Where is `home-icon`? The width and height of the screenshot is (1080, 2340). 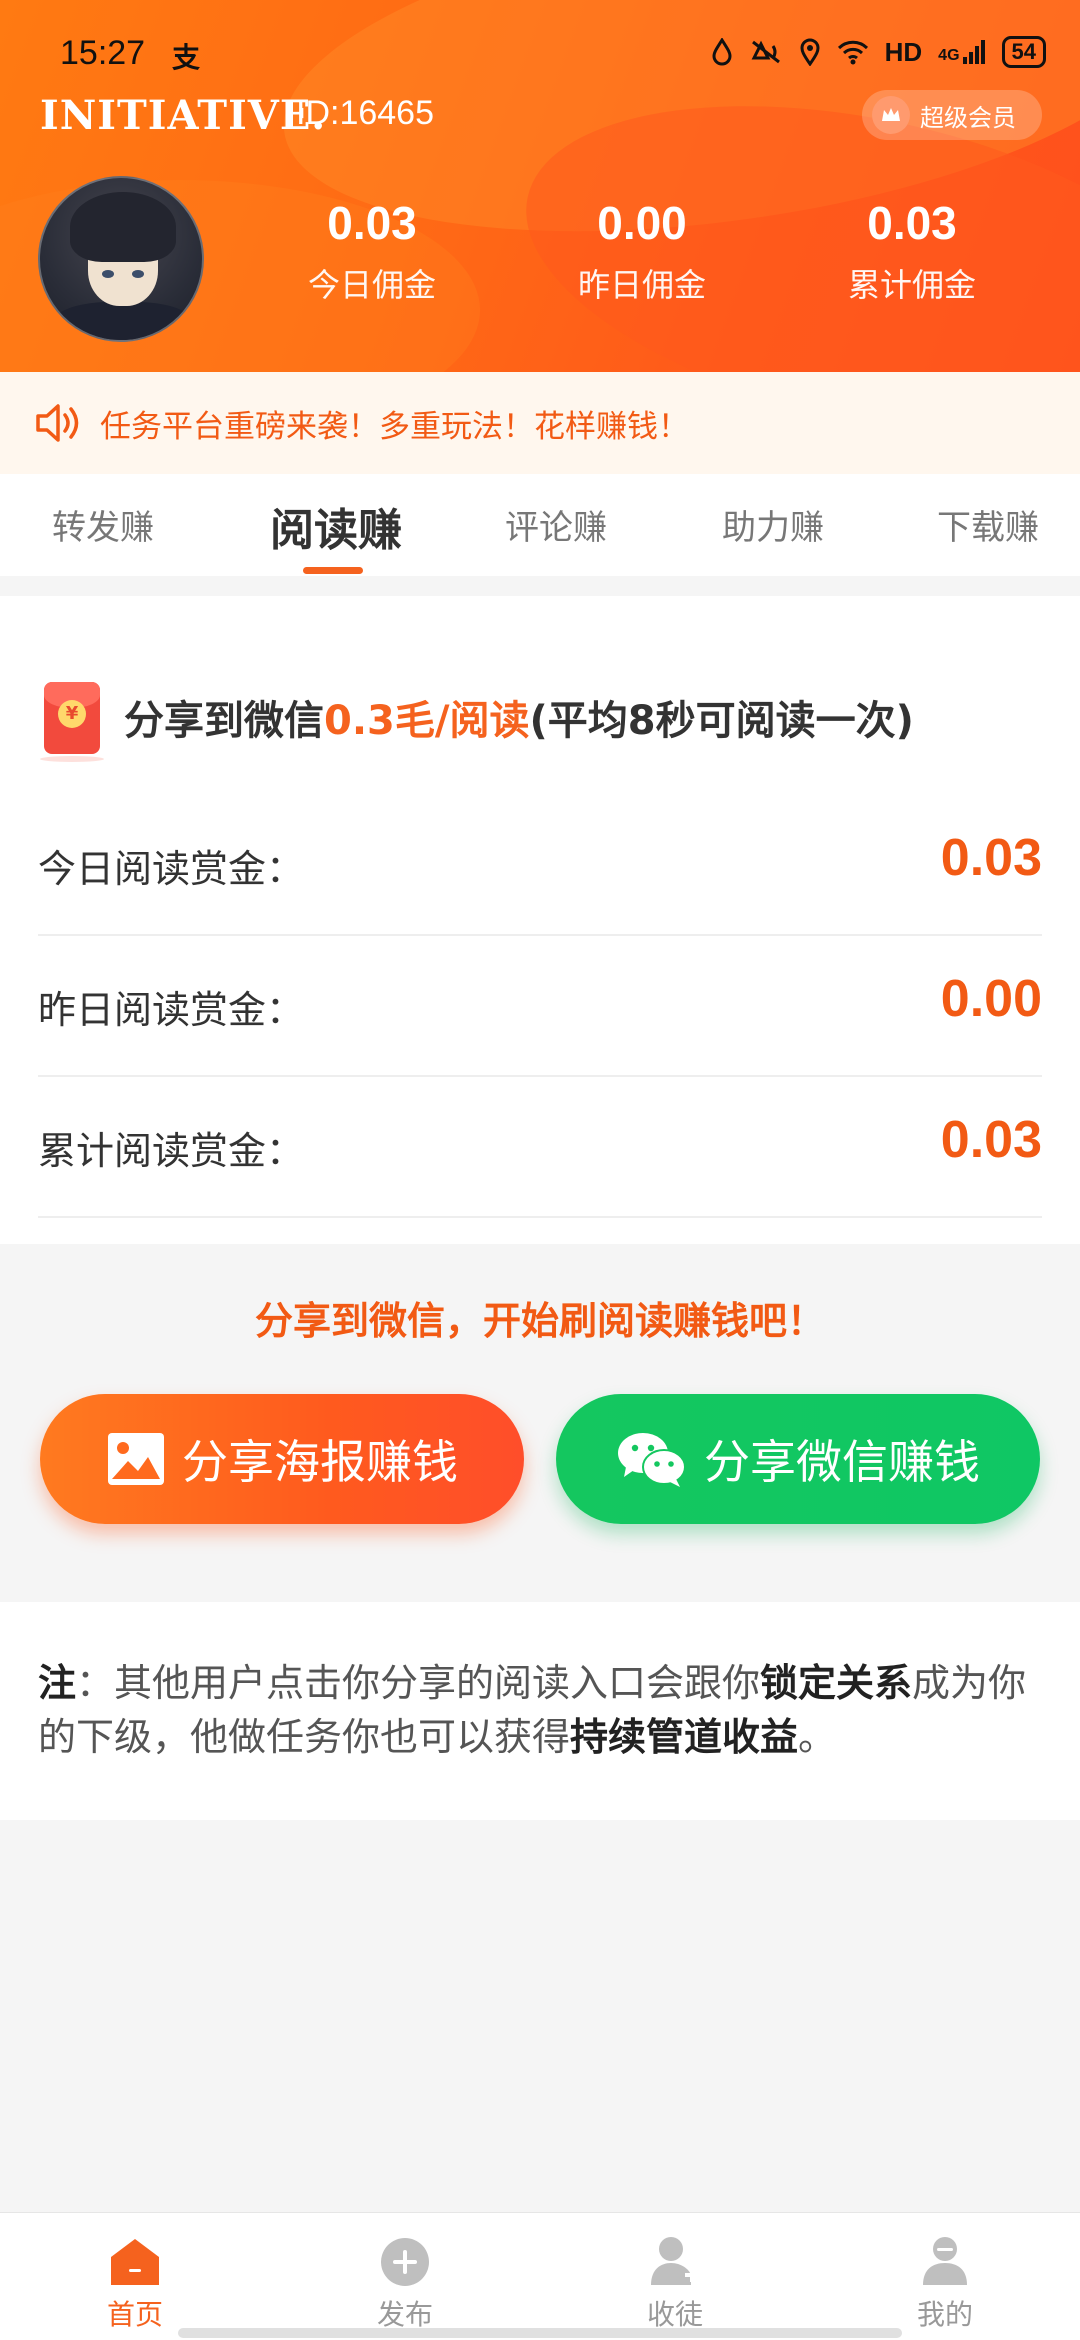 home-icon is located at coordinates (135, 2259).